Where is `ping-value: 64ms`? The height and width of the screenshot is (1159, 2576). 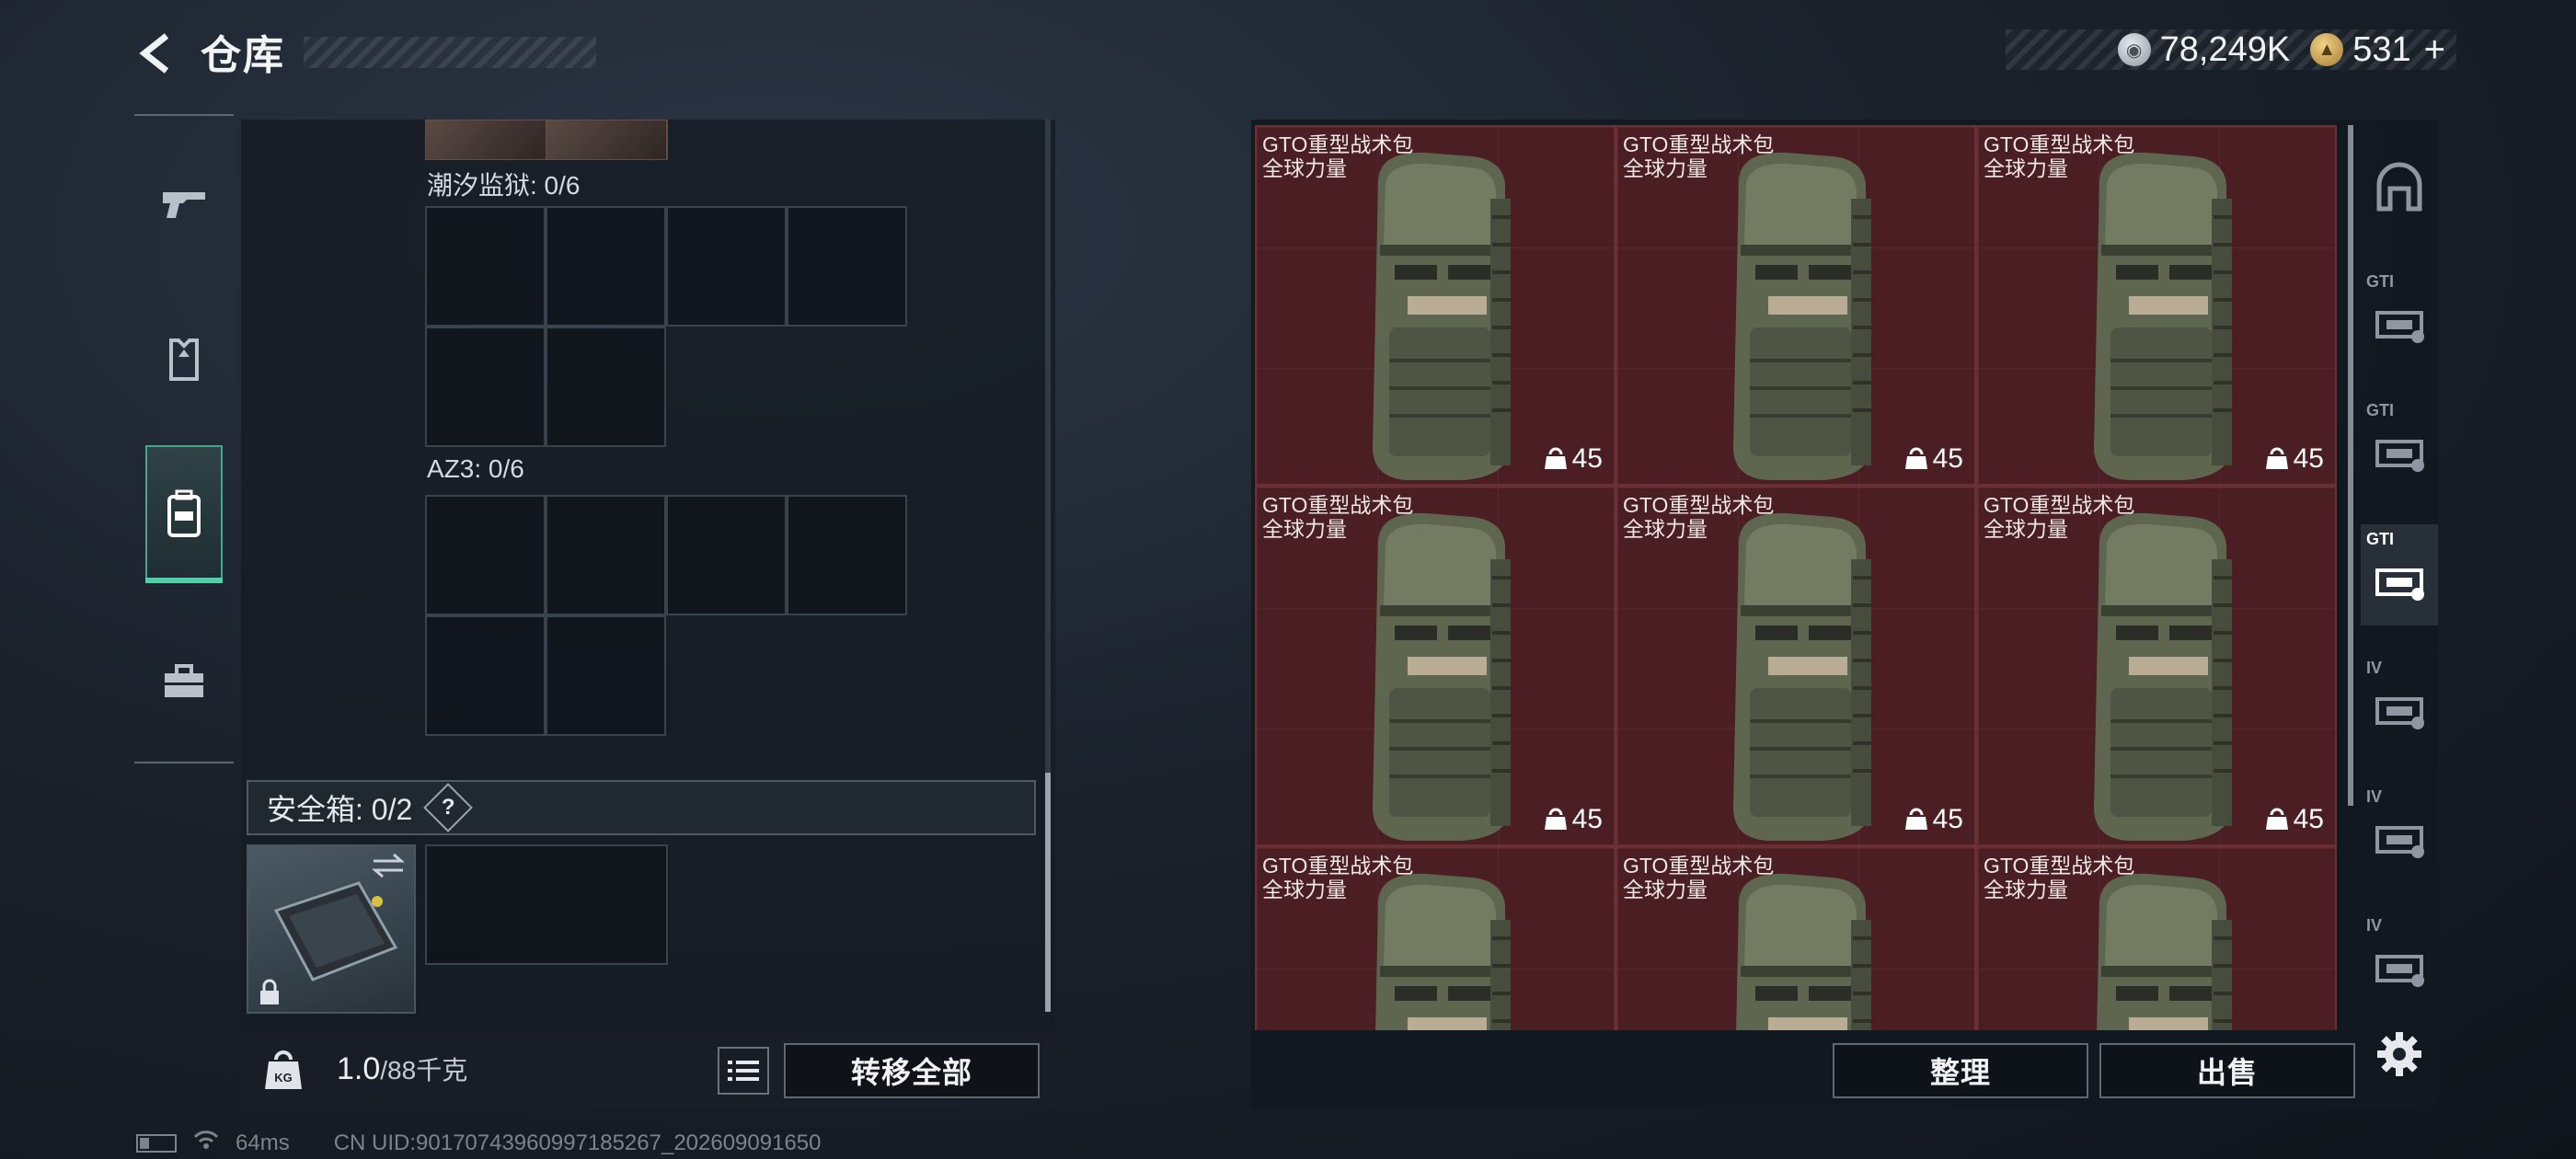
ping-value: 64ms is located at coordinates (263, 1142).